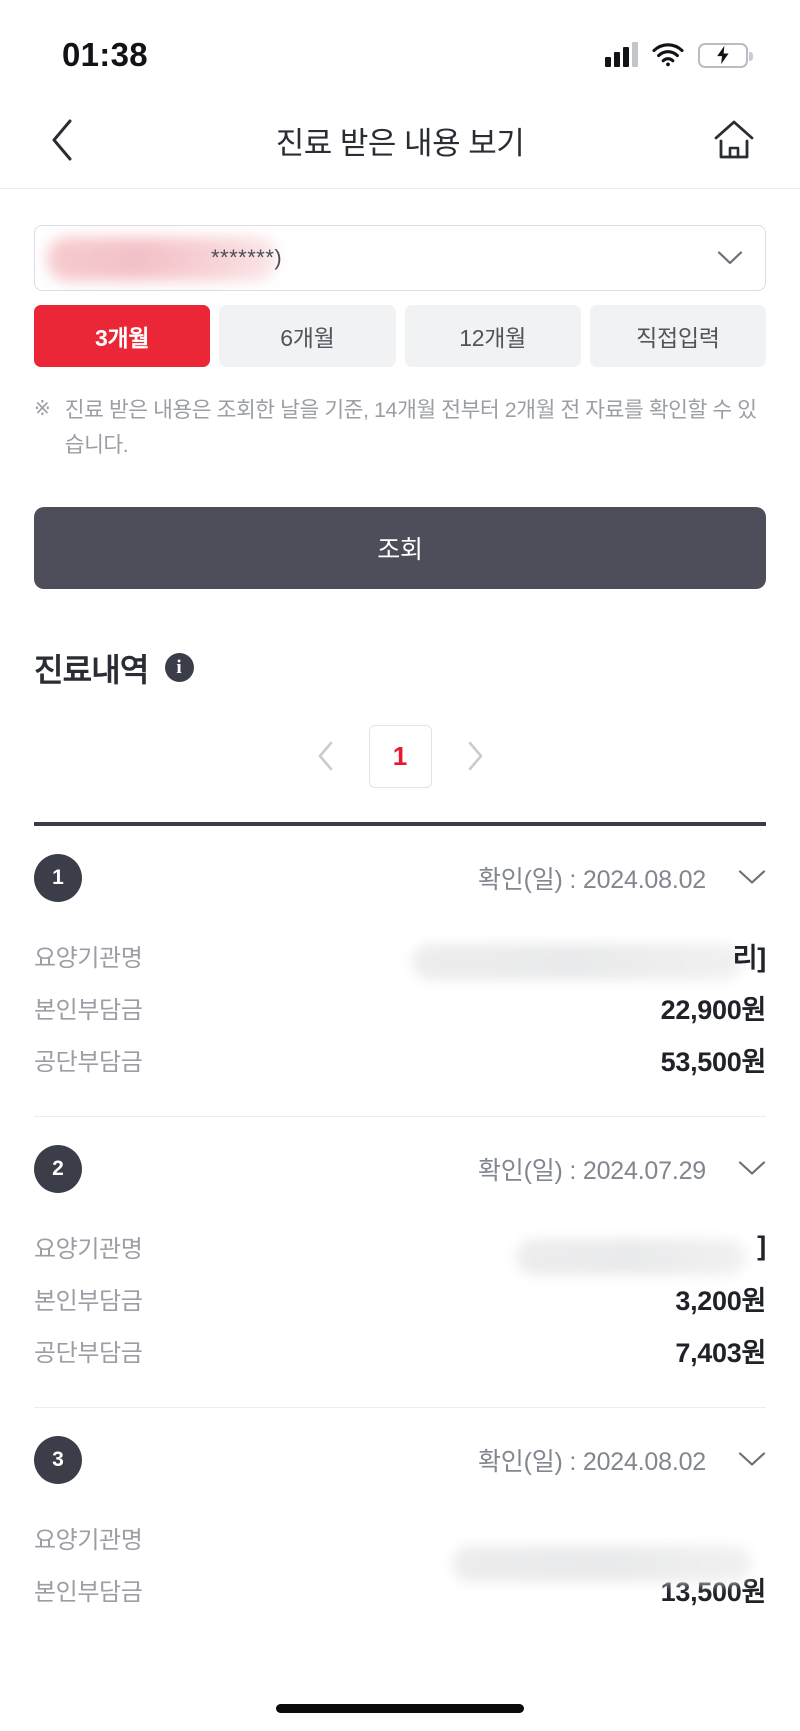 This screenshot has height=1731, width=800. I want to click on subscriber-select-value: *******), so click(247, 257).